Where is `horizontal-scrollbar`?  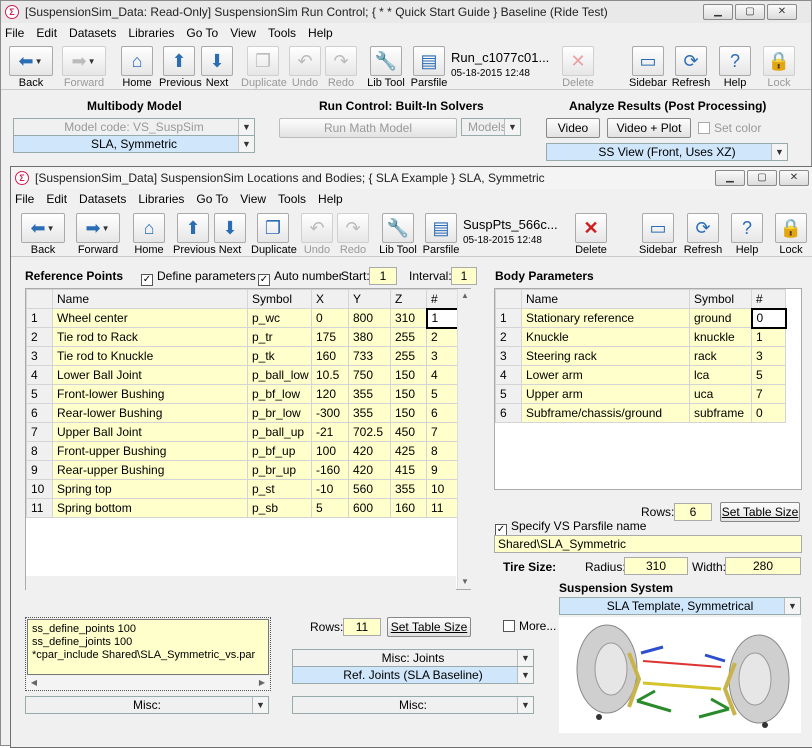
horizontal-scrollbar is located at coordinates (241, 583).